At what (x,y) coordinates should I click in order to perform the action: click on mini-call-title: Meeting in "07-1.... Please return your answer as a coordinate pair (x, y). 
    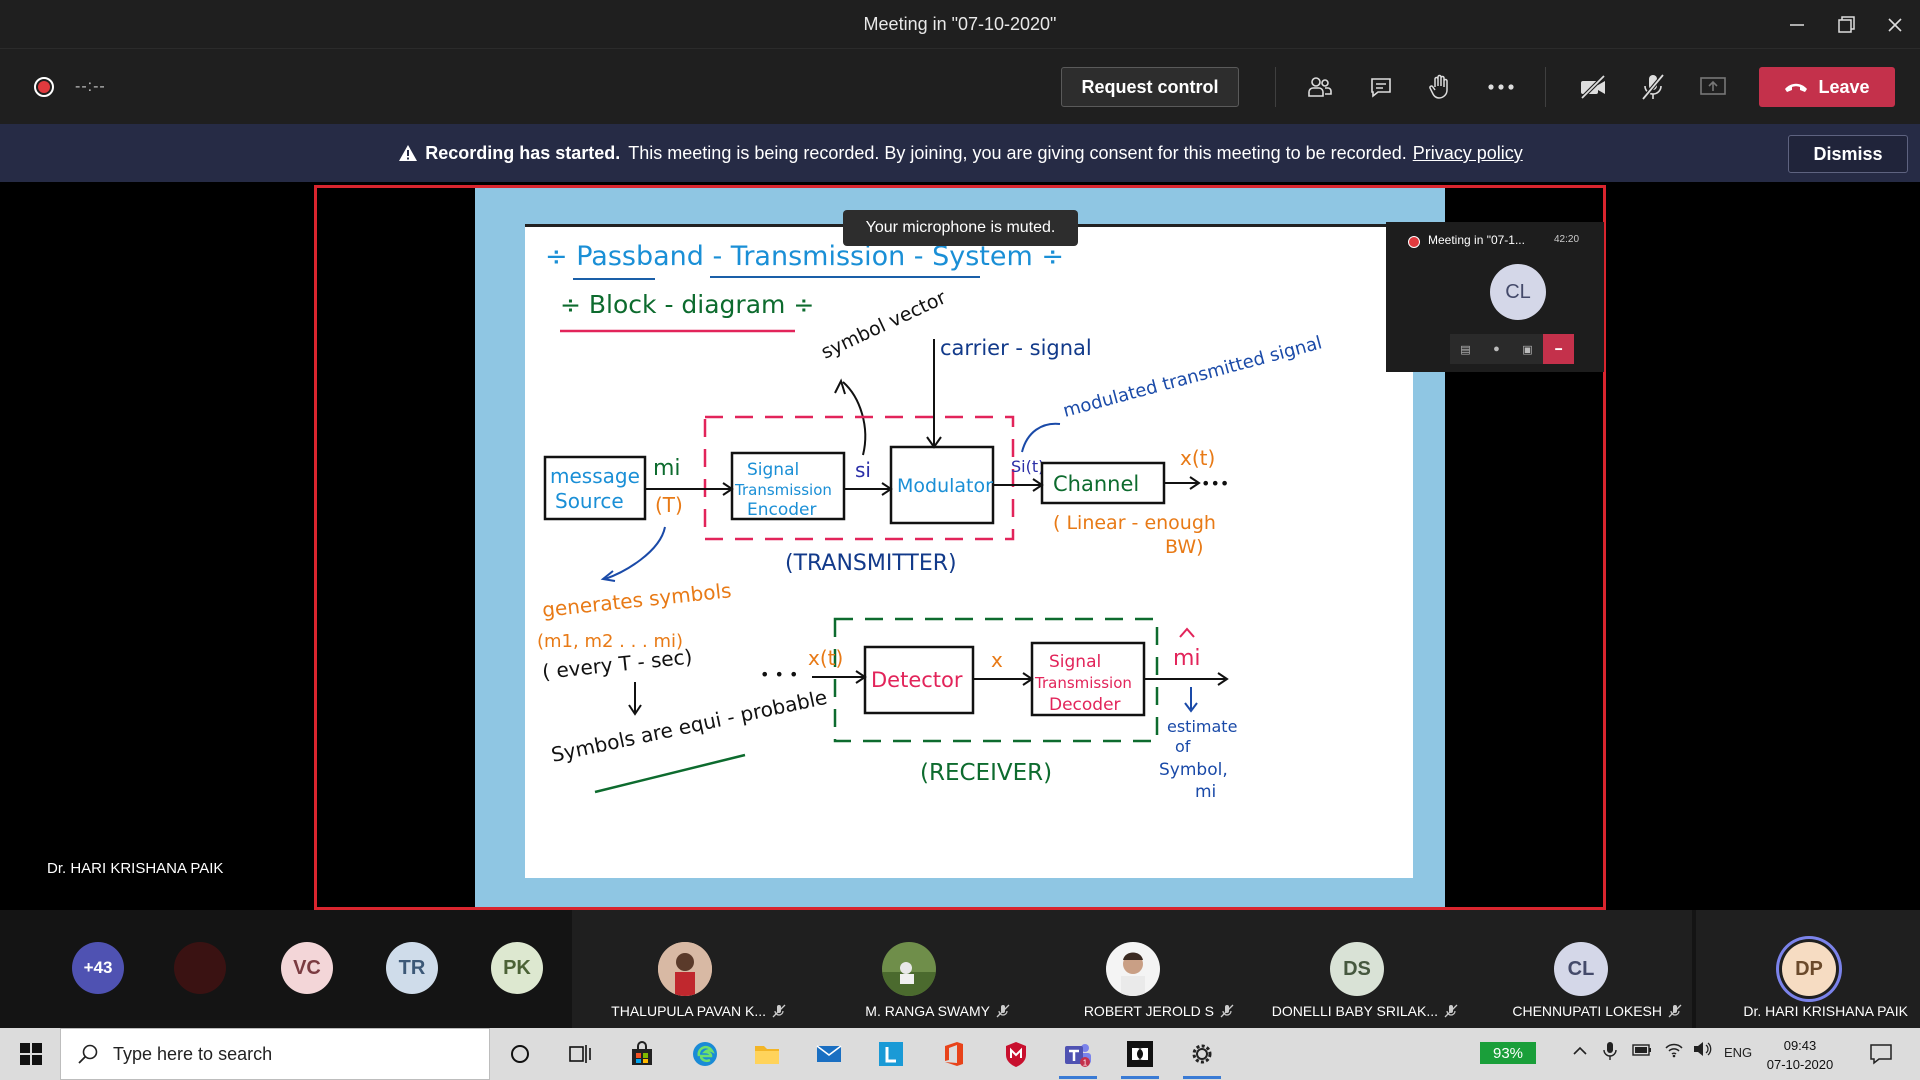
    Looking at the image, I should click on (1476, 240).